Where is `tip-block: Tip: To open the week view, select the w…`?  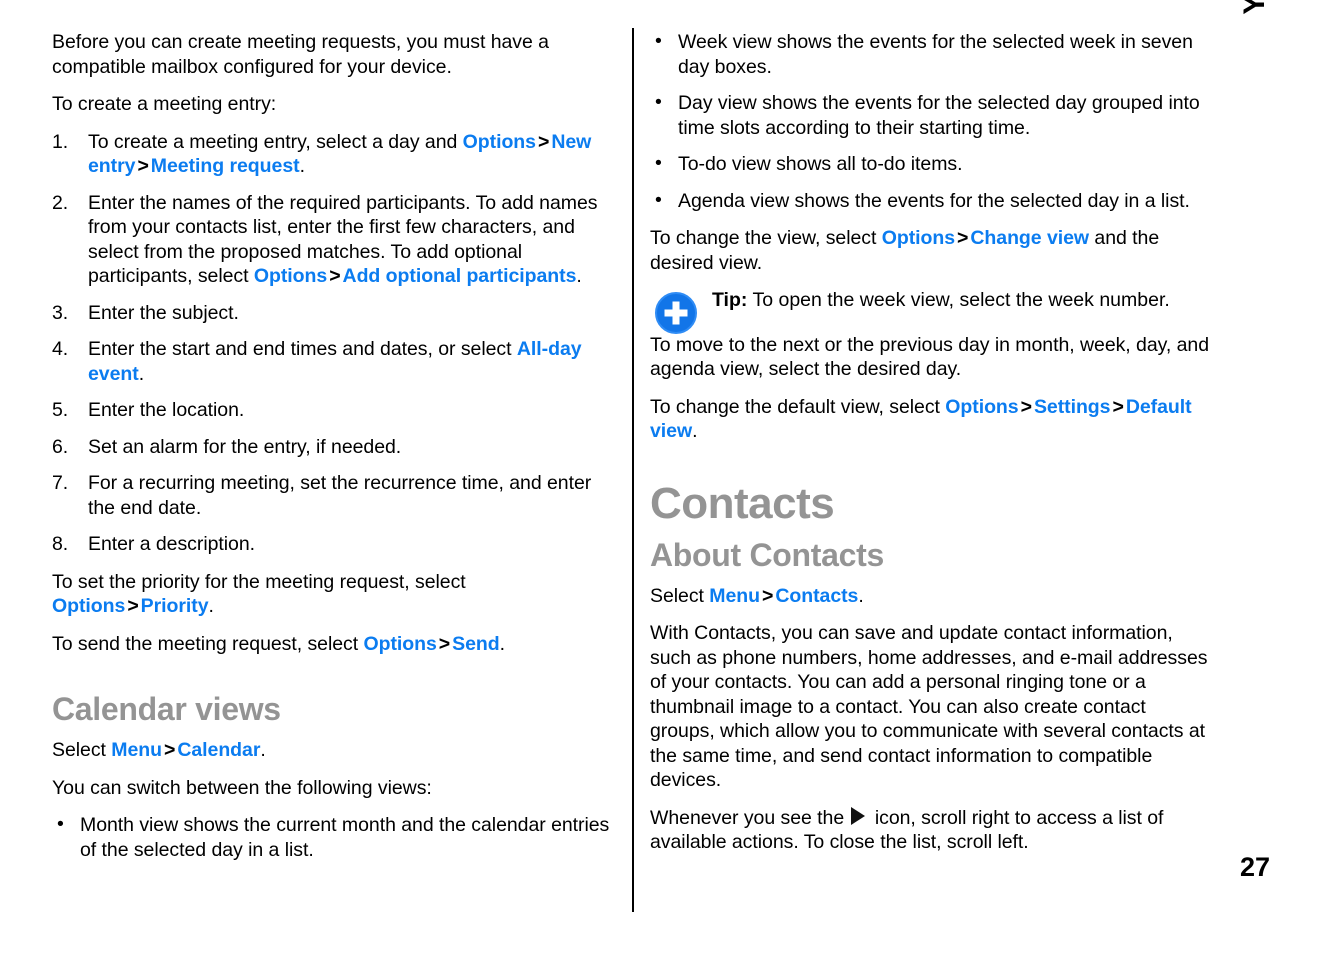 tip-block: Tip: To open the week view, select the w… is located at coordinates (931, 311).